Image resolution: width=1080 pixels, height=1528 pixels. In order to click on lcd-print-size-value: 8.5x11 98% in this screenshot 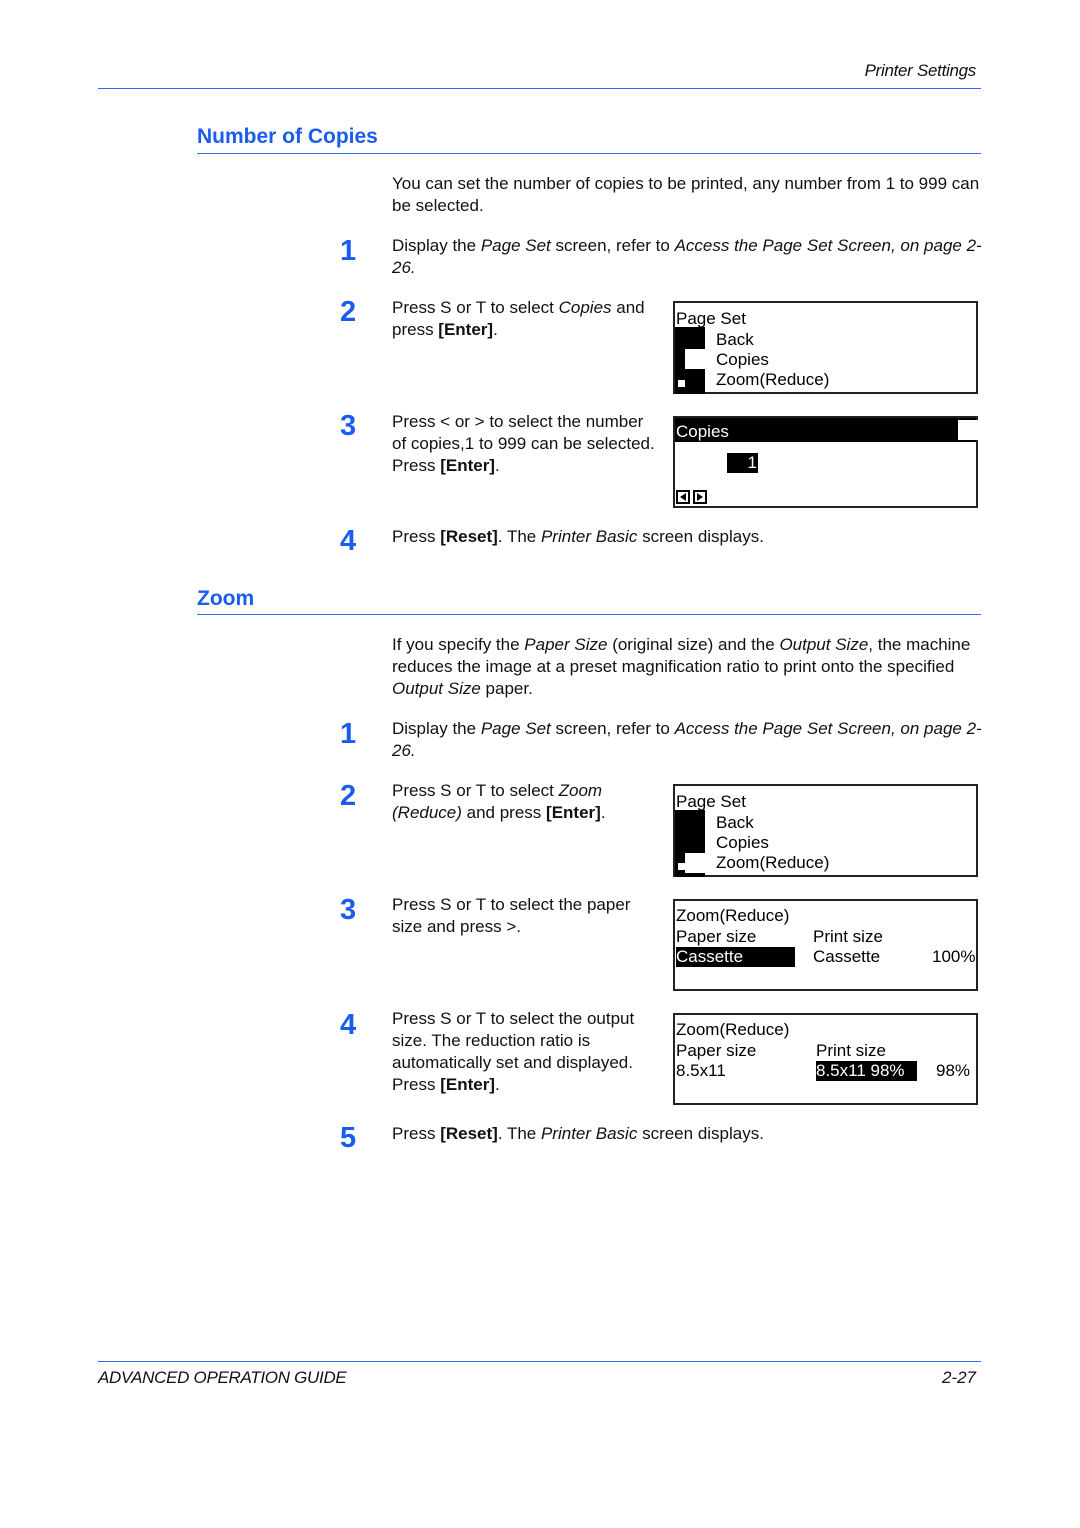, I will do `click(866, 1071)`.